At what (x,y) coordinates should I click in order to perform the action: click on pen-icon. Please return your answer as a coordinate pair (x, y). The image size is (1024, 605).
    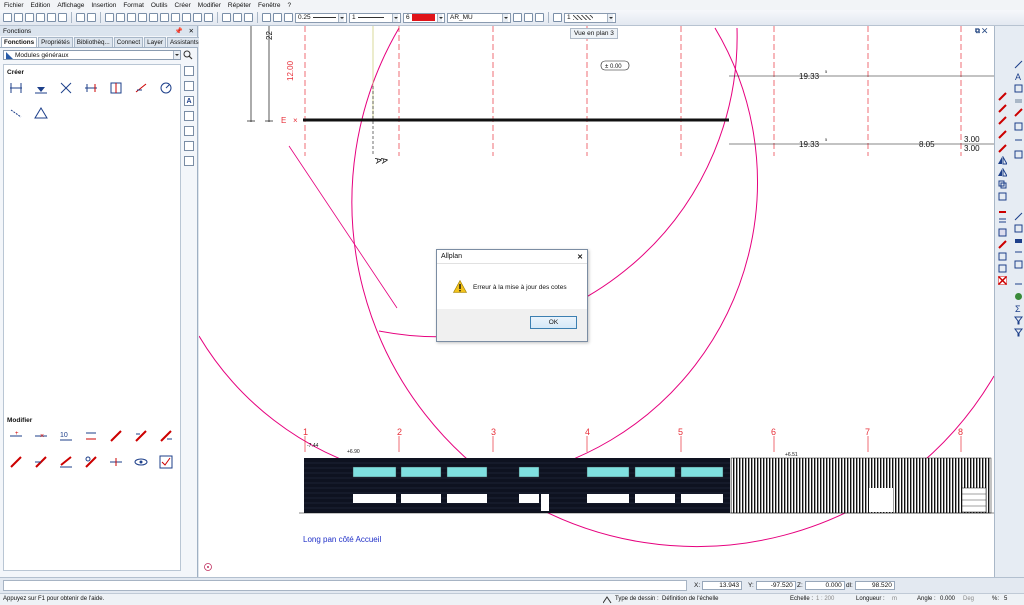
    Looking at the image, I should click on (266, 17).